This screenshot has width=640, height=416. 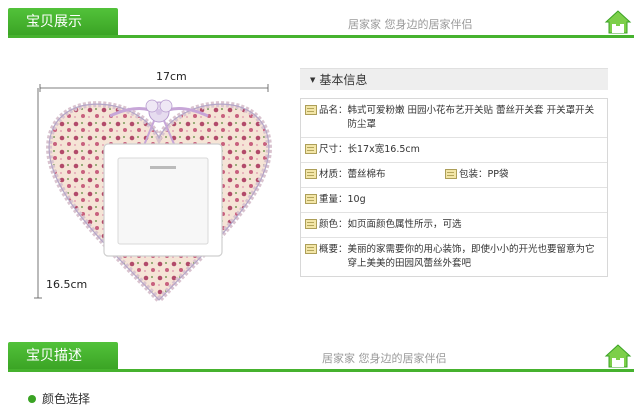 I want to click on caret-down-icon: ▼, so click(x=313, y=80).